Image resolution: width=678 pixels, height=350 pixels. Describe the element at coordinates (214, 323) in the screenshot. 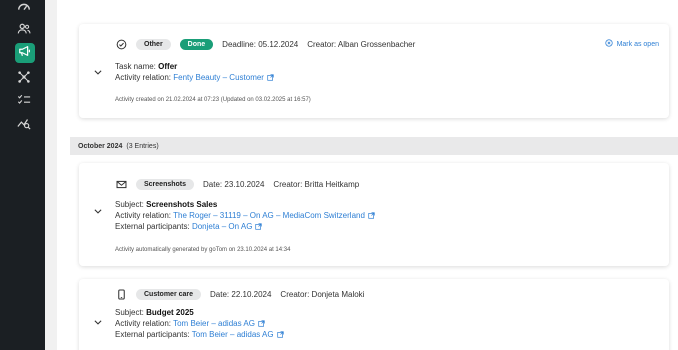

I see `activity-relation-value: Tom Beier – adidas AG` at that location.